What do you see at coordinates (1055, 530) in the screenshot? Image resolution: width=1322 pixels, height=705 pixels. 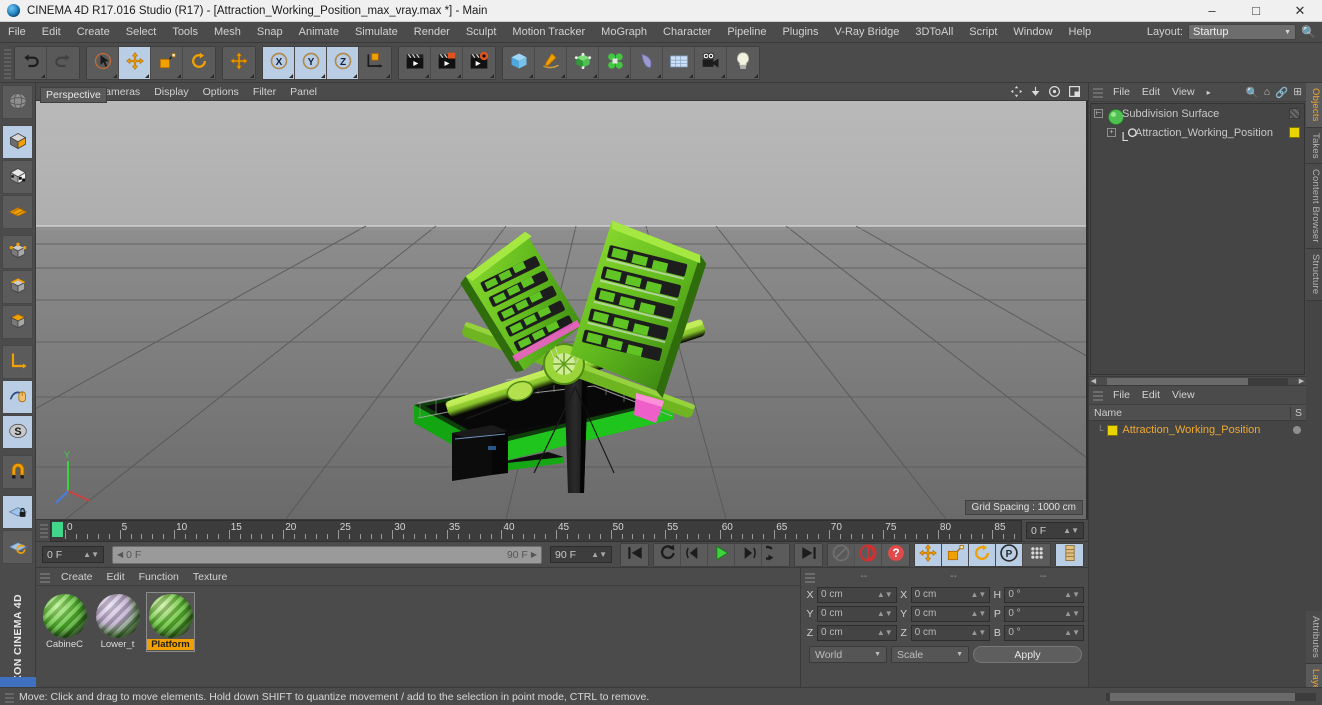 I see `current-frame-field: 0 F ▲▼` at bounding box center [1055, 530].